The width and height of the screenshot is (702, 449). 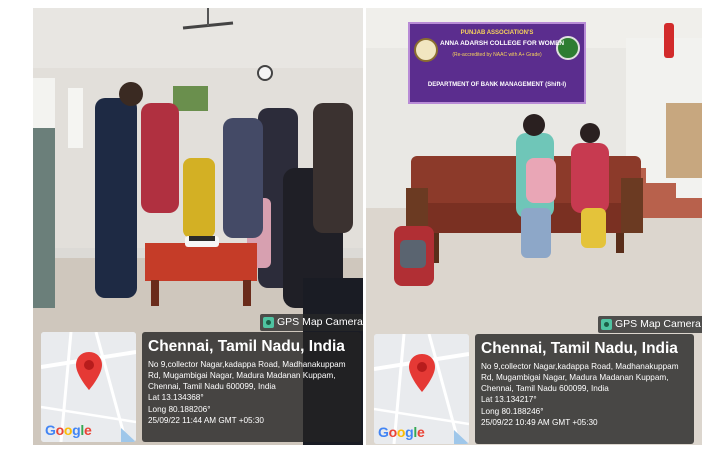 I want to click on banner-line-1: PUNJAB ASSOCIATION'S, so click(x=497, y=33).